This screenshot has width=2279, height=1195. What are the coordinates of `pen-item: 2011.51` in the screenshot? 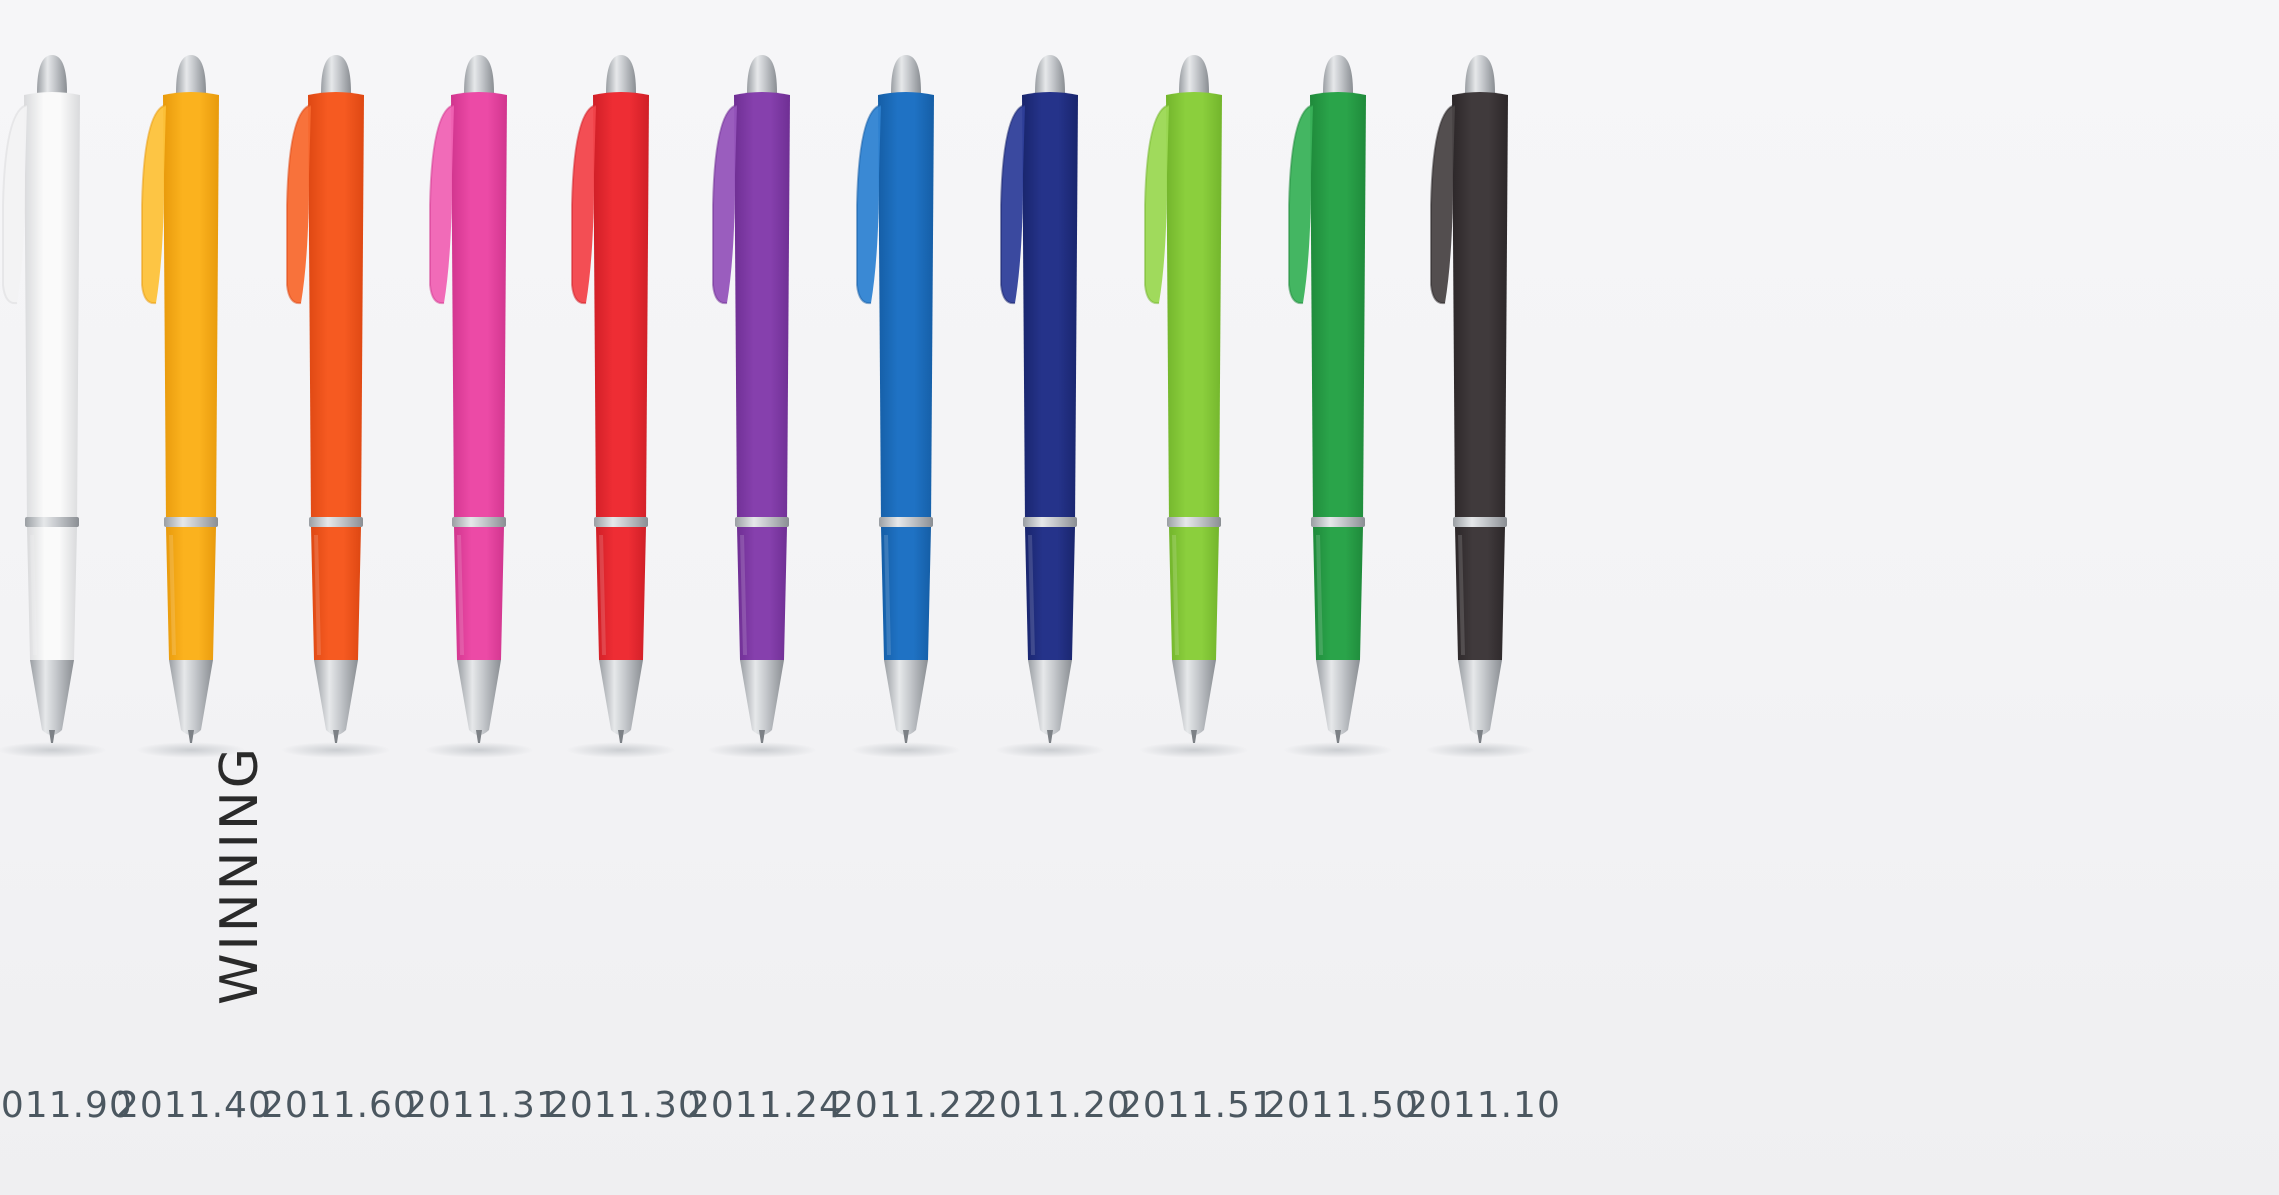 It's located at (1197, 597).